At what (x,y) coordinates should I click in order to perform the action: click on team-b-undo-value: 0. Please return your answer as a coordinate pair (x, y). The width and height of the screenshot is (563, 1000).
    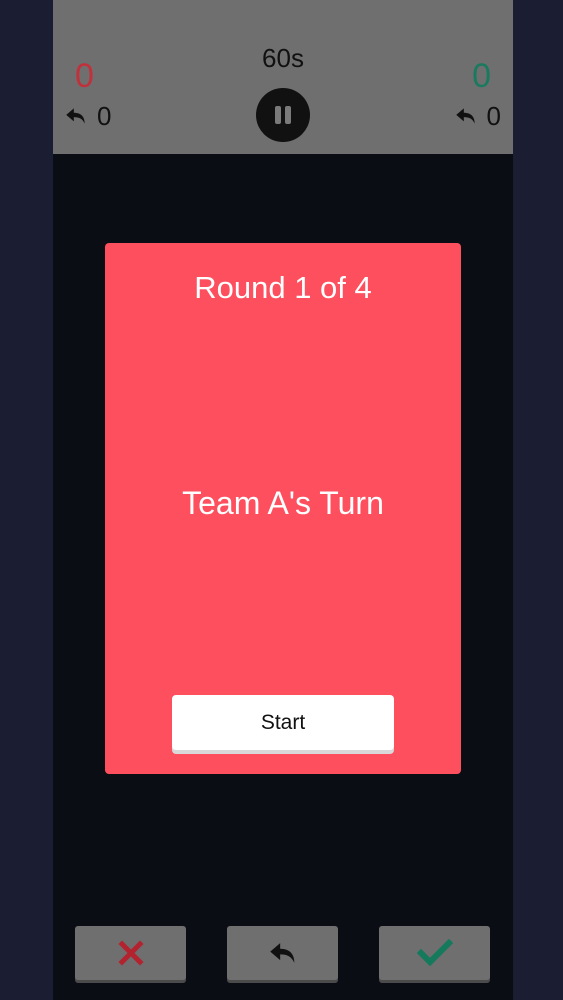
    Looking at the image, I should click on (493, 116).